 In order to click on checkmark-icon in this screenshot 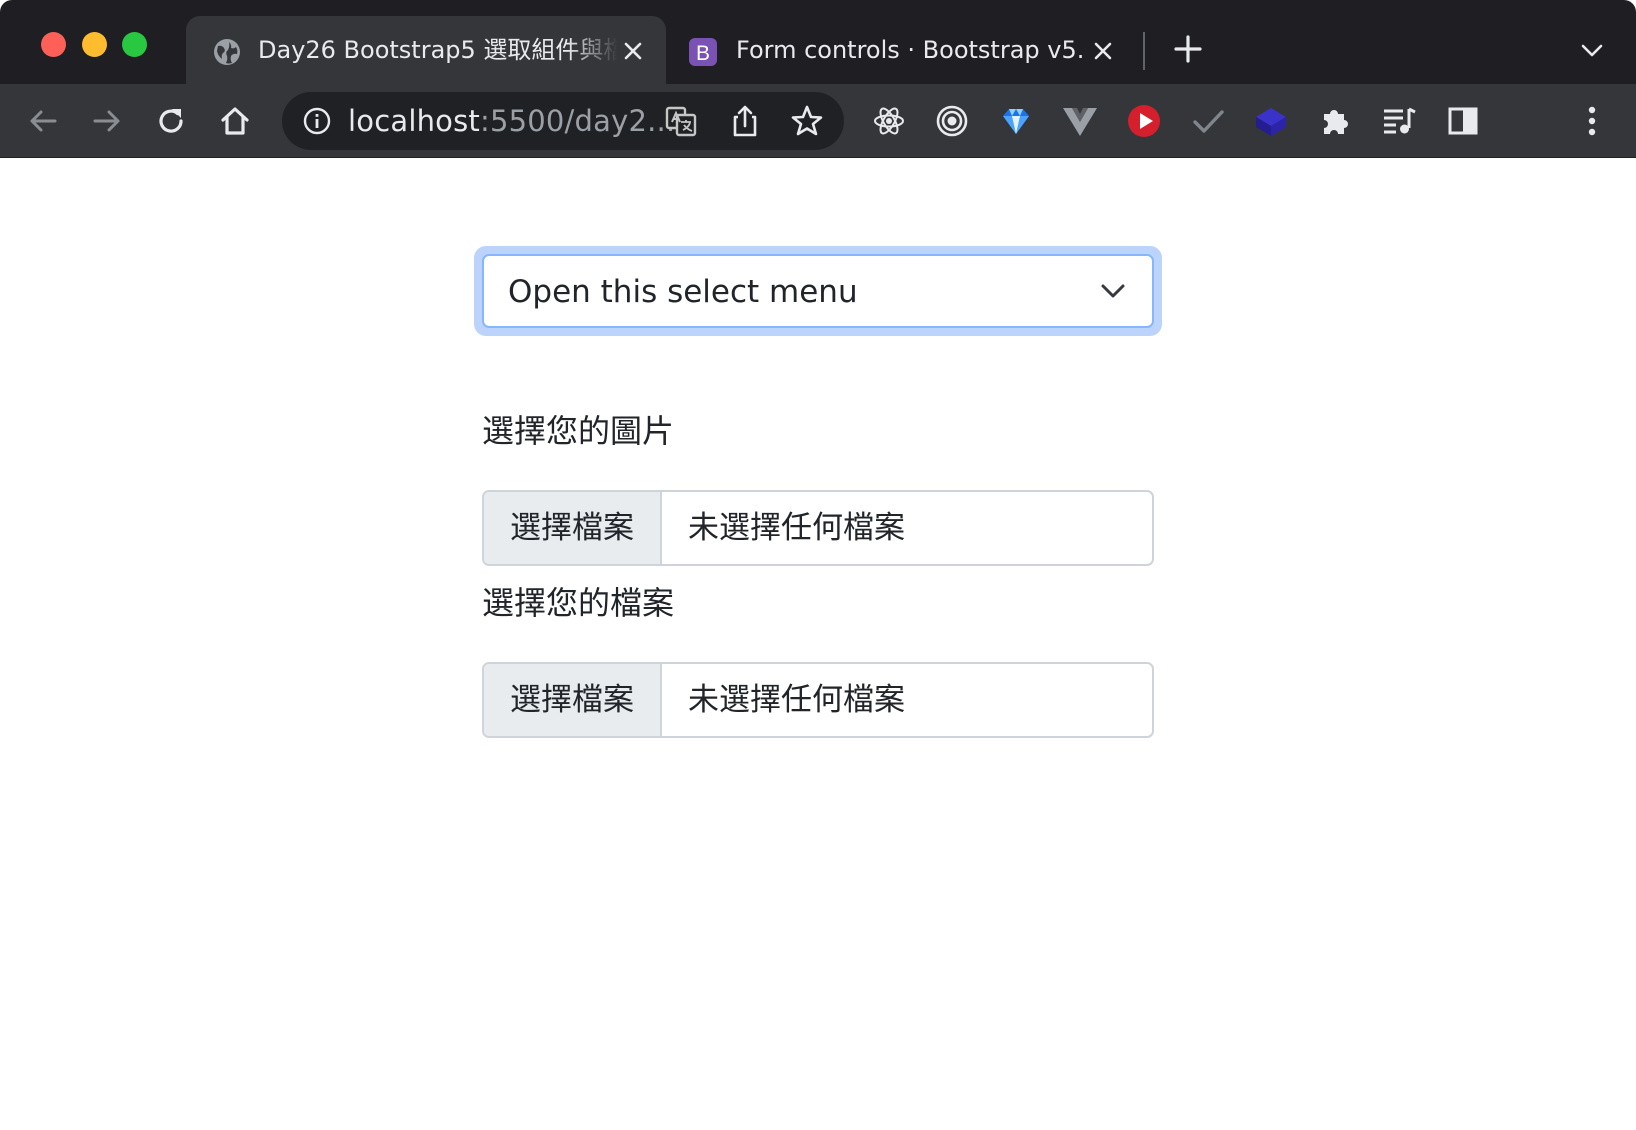, I will do `click(1208, 121)`.